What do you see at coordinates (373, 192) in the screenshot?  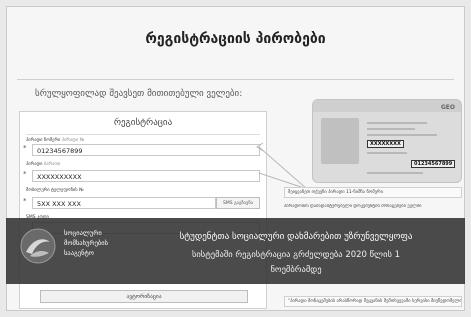 I see `info-line-1: შეიყვანეთ თქვენი პირადი 11-ნიშნა ნომერი` at bounding box center [373, 192].